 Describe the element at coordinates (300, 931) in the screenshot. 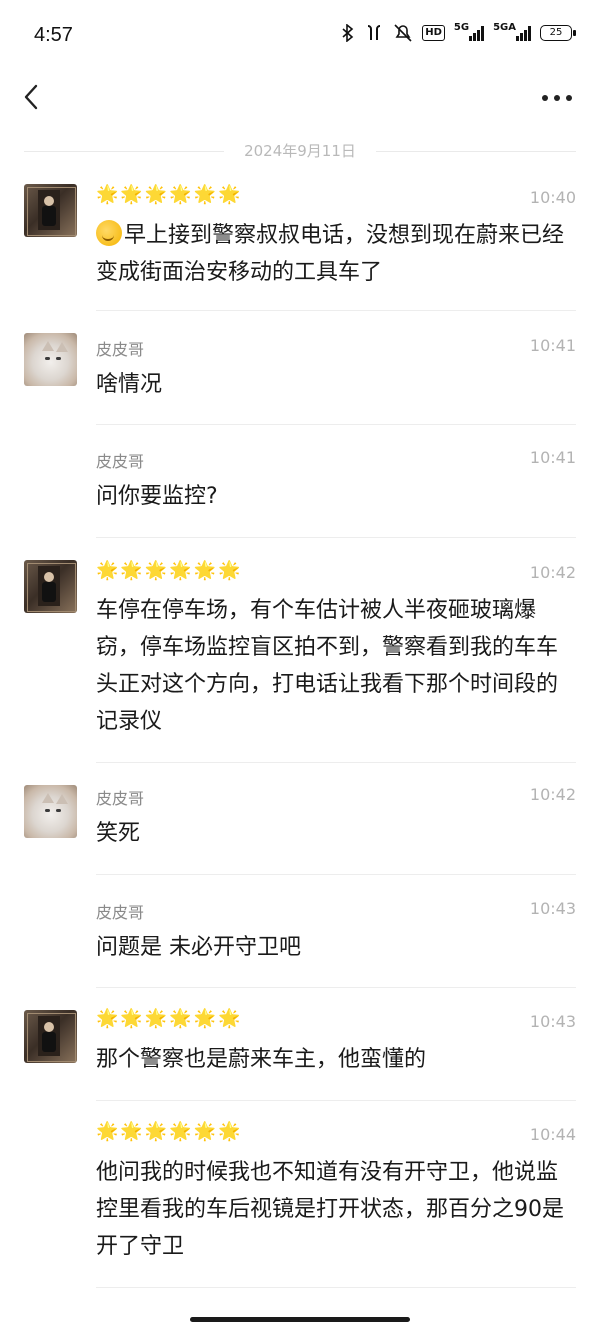

I see `message-item: 皮皮哥 10:43 问题是 未必开守卫吧` at that location.